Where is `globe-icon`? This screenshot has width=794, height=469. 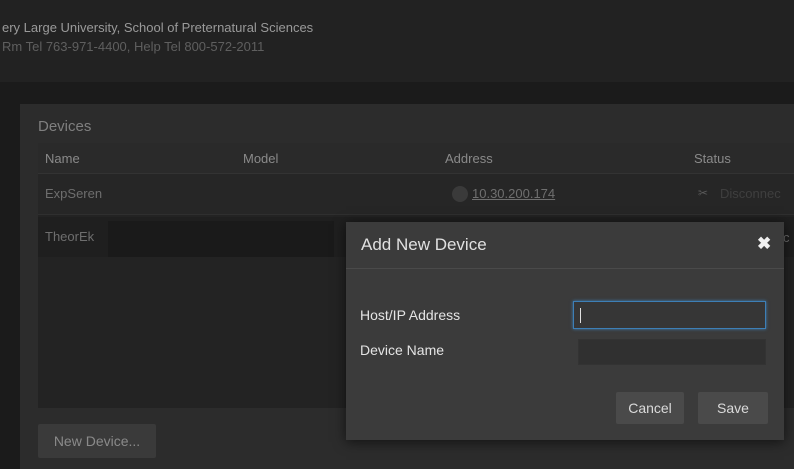
globe-icon is located at coordinates (460, 194).